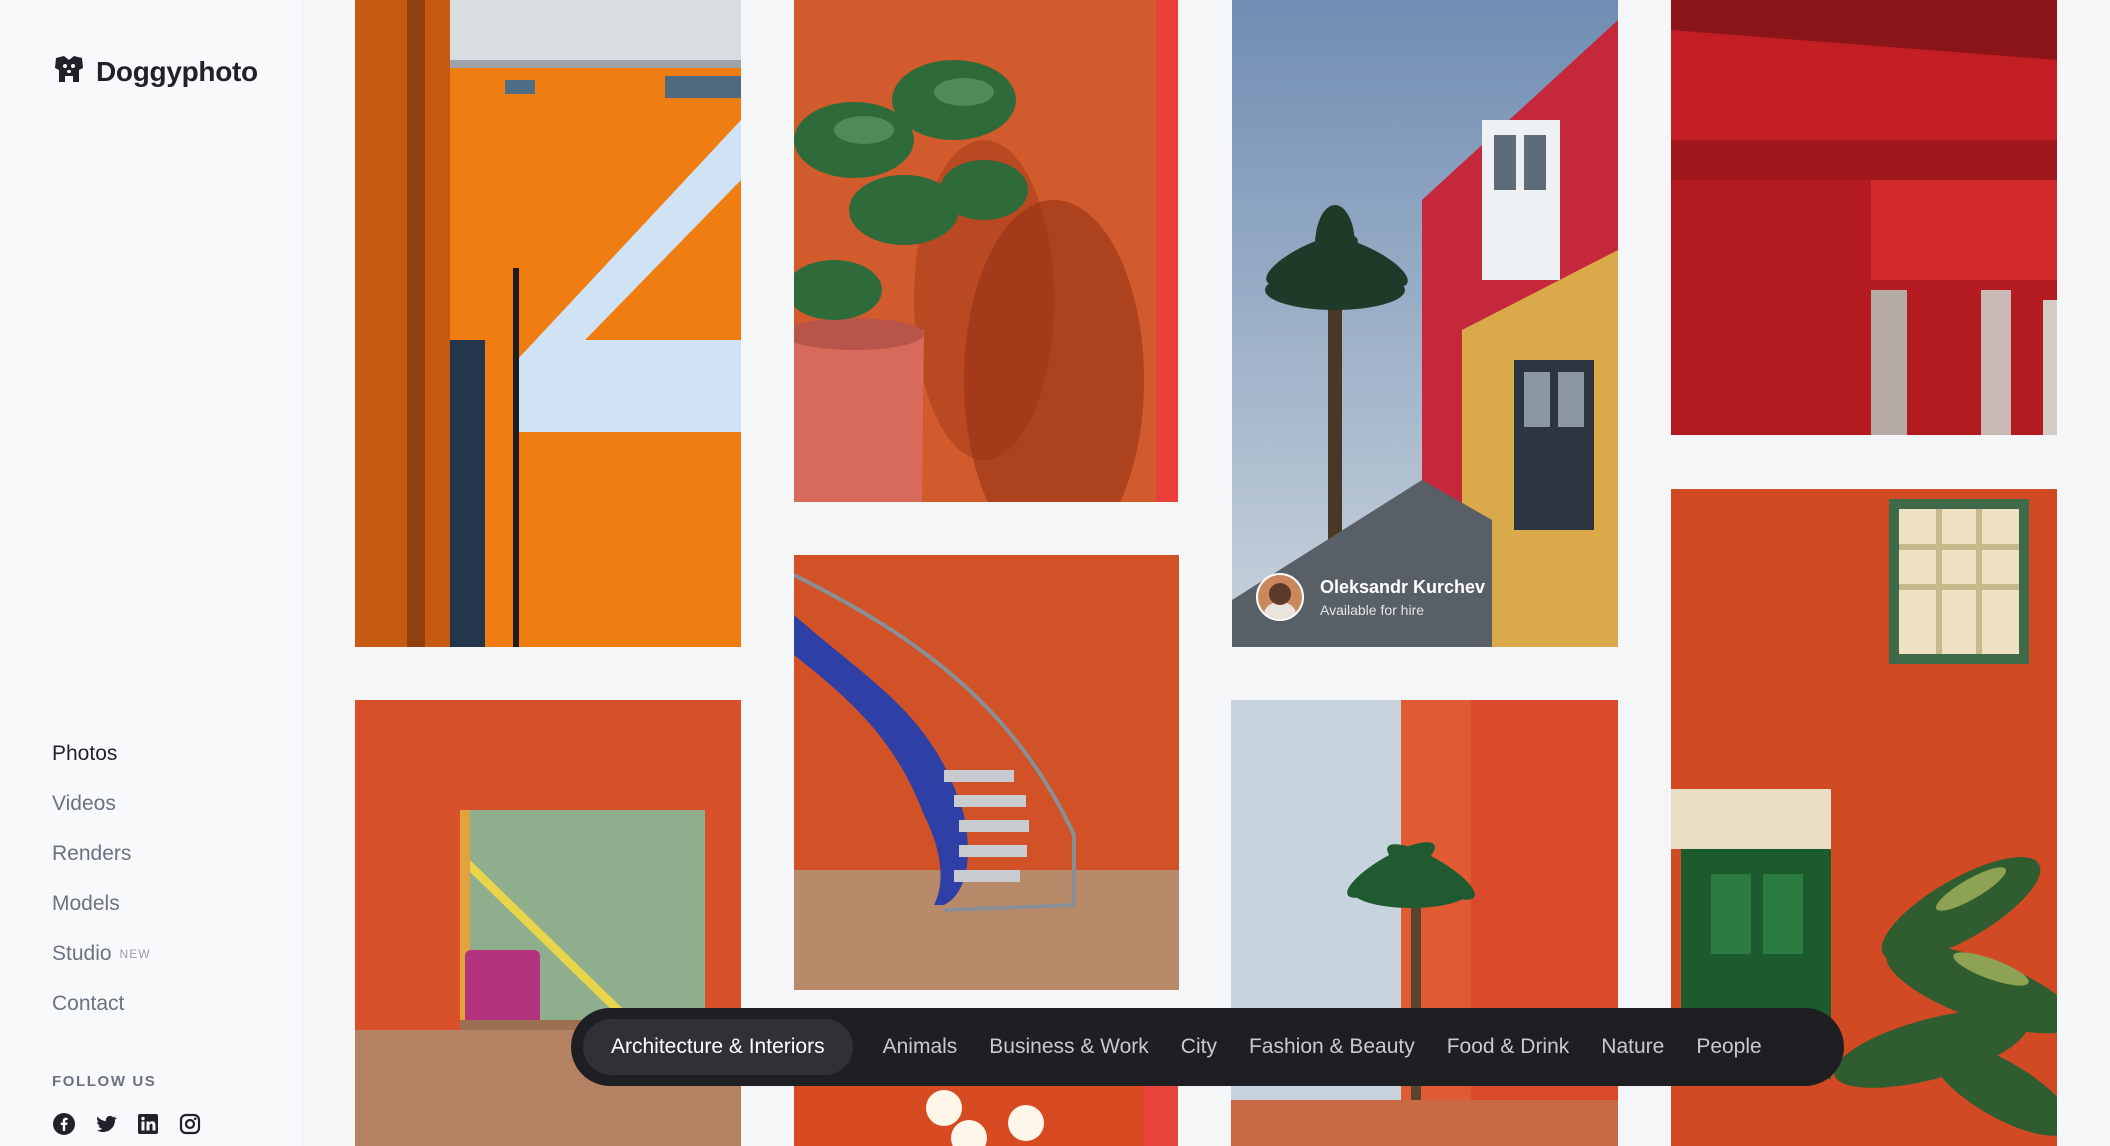 This screenshot has height=1146, width=2110. Describe the element at coordinates (1332, 1047) in the screenshot. I see `category-fashion-beauty: Fashion & Beauty` at that location.